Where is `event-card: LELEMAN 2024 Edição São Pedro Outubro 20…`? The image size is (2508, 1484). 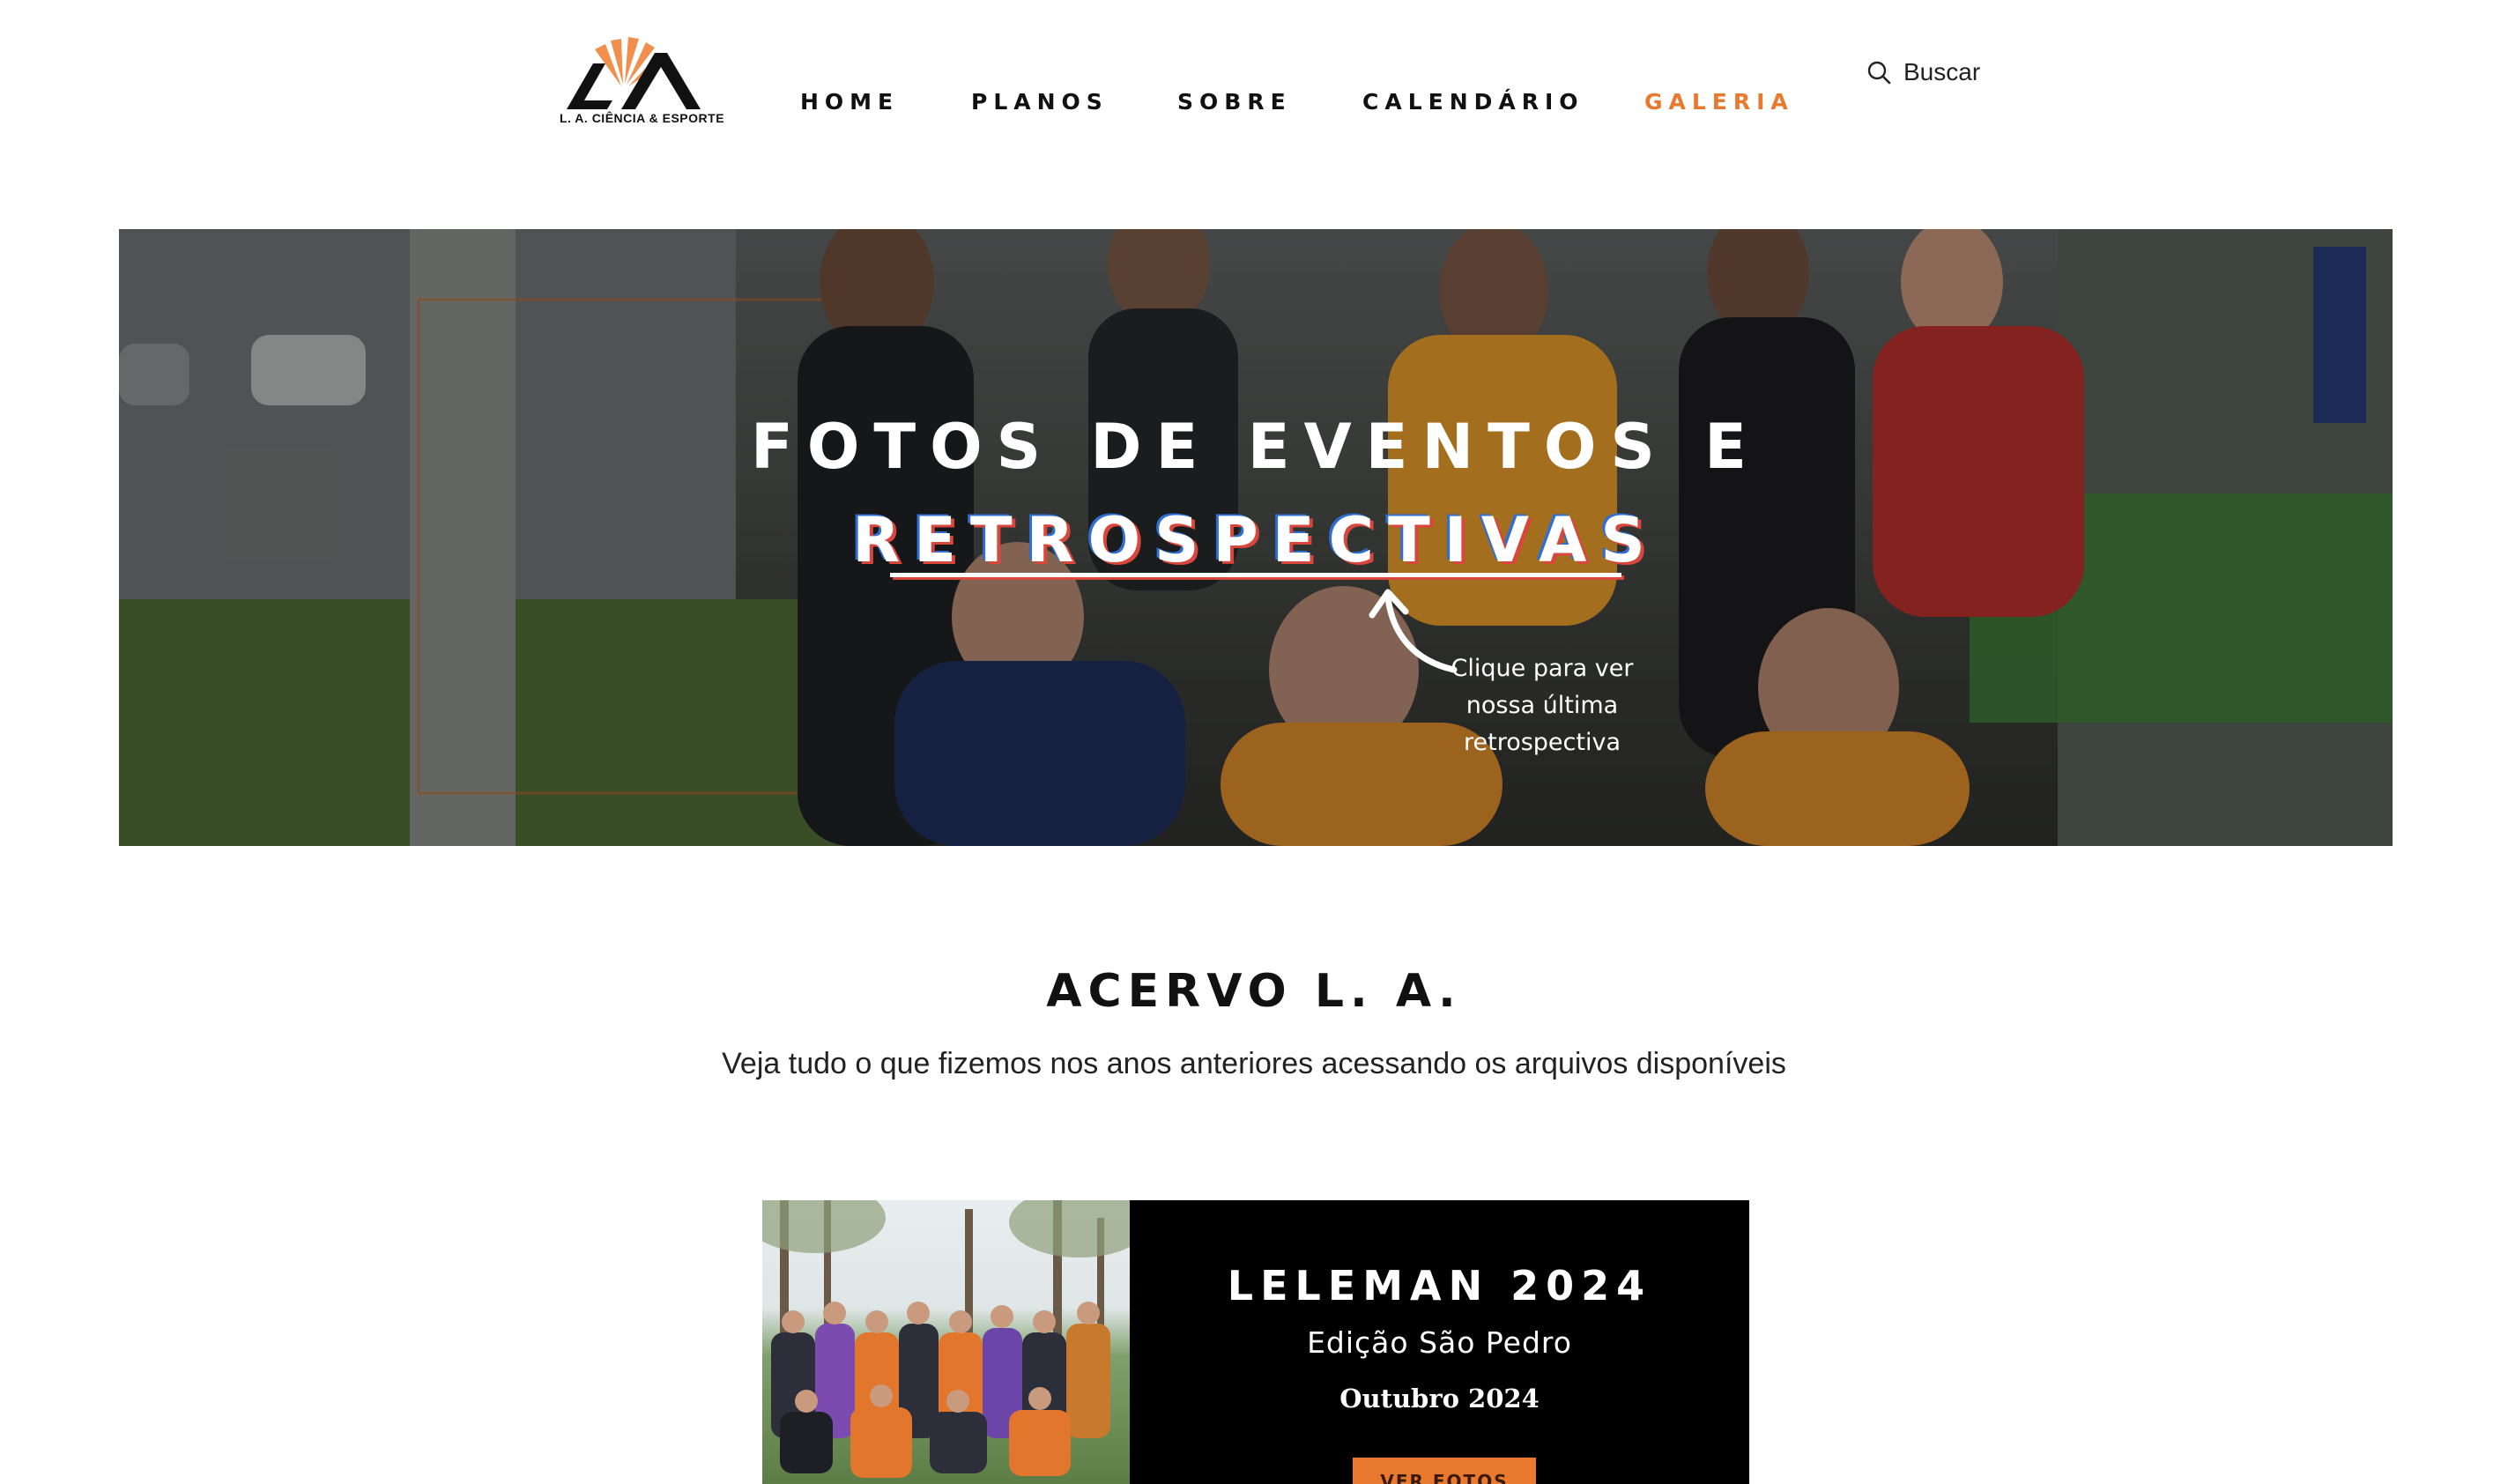 event-card: LELEMAN 2024 Edição São Pedro Outubro 20… is located at coordinates (1255, 1342).